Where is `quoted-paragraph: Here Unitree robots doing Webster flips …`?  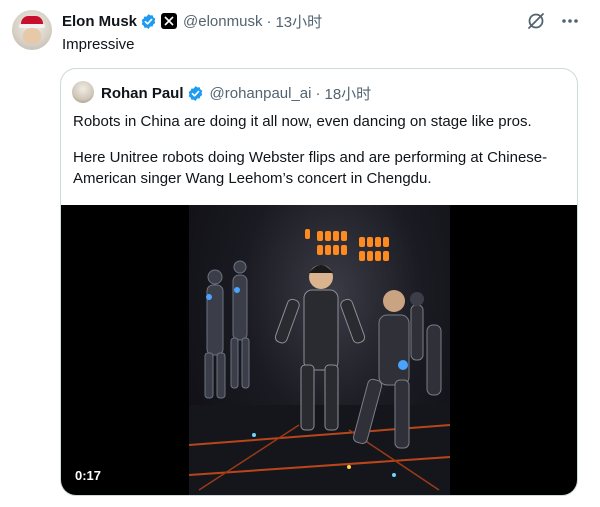
quoted-paragraph: Here Unitree robots doing Webster flips … is located at coordinates (310, 168).